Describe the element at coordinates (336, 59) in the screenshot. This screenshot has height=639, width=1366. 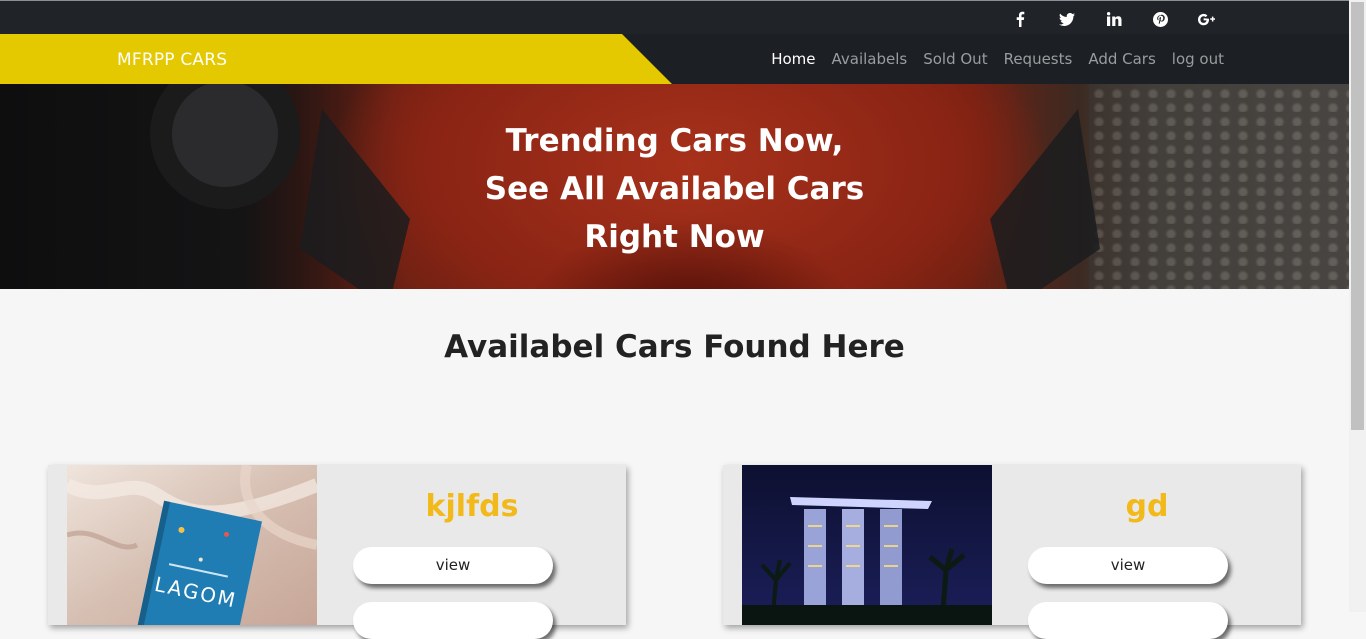
I see `brand-banner` at that location.